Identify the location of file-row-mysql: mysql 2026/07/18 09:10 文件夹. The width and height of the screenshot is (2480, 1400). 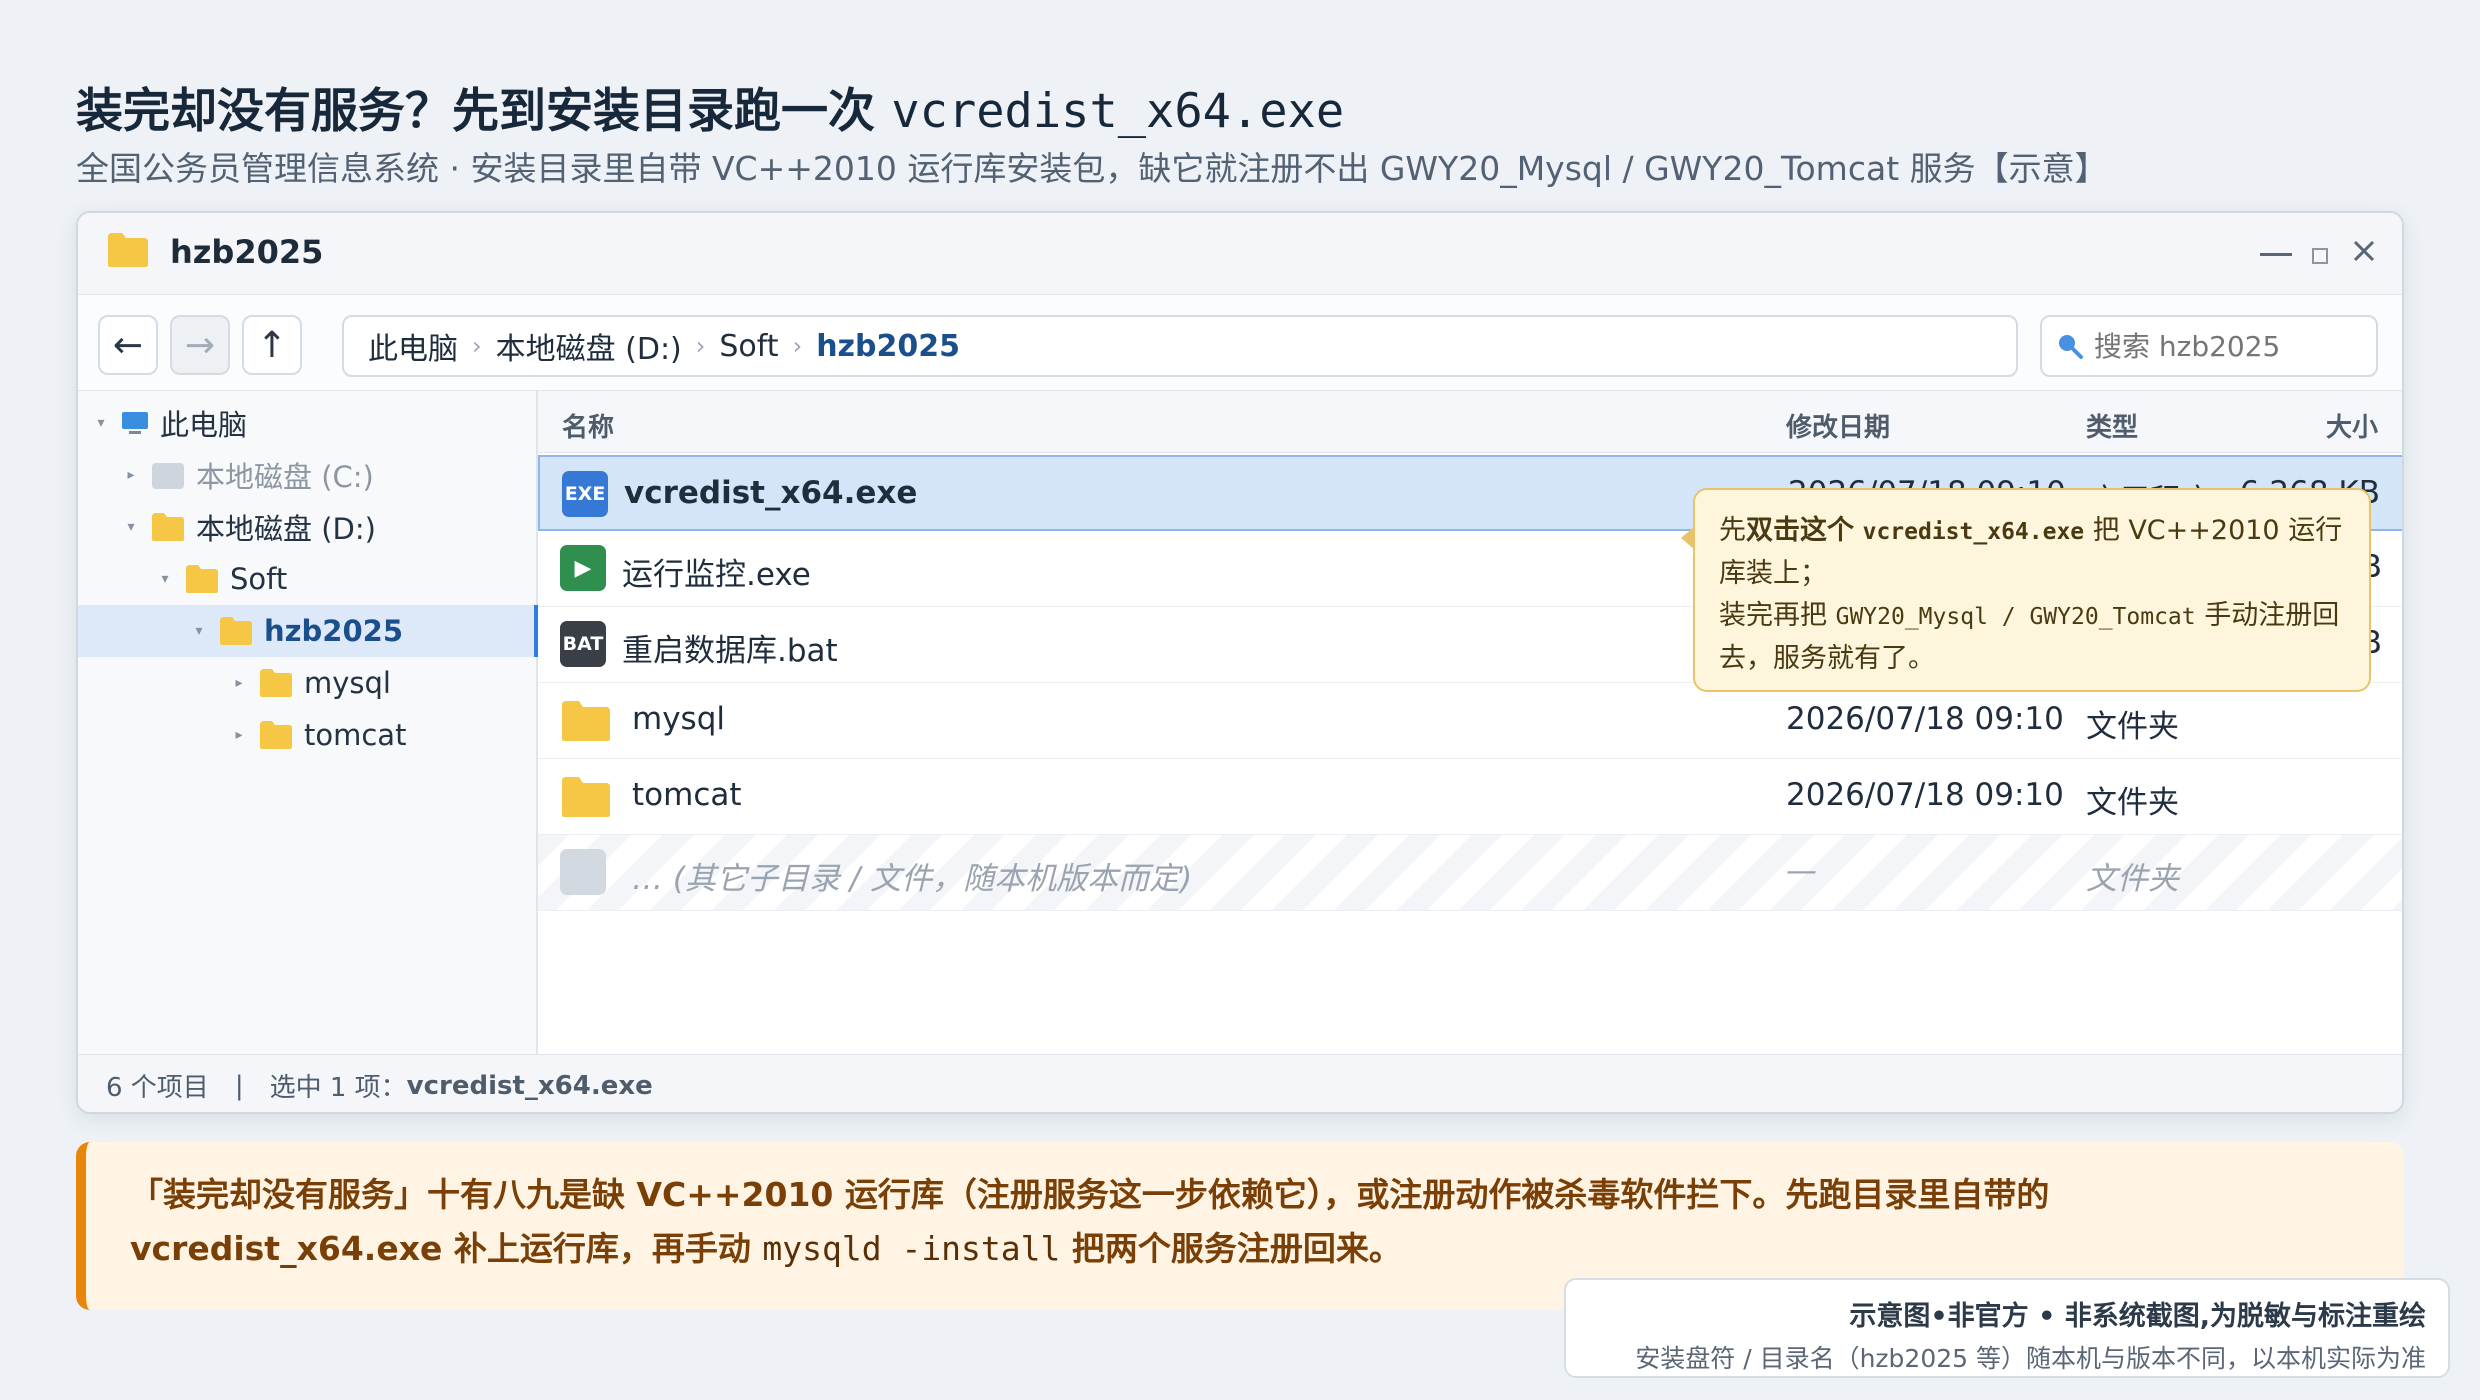
(1470, 721).